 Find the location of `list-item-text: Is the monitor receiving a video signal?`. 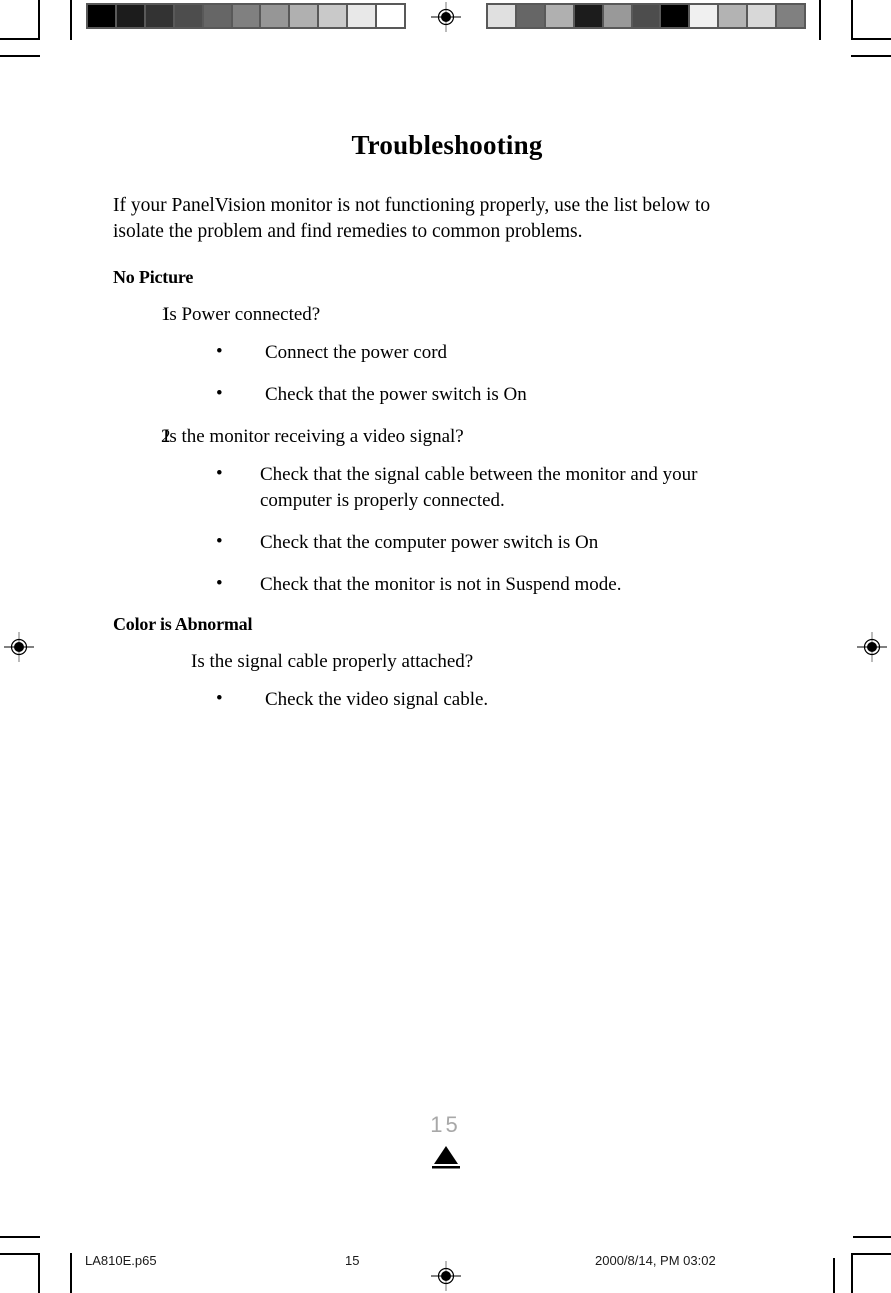

list-item-text: Is the monitor receiving a video signal? is located at coordinates (313, 436).